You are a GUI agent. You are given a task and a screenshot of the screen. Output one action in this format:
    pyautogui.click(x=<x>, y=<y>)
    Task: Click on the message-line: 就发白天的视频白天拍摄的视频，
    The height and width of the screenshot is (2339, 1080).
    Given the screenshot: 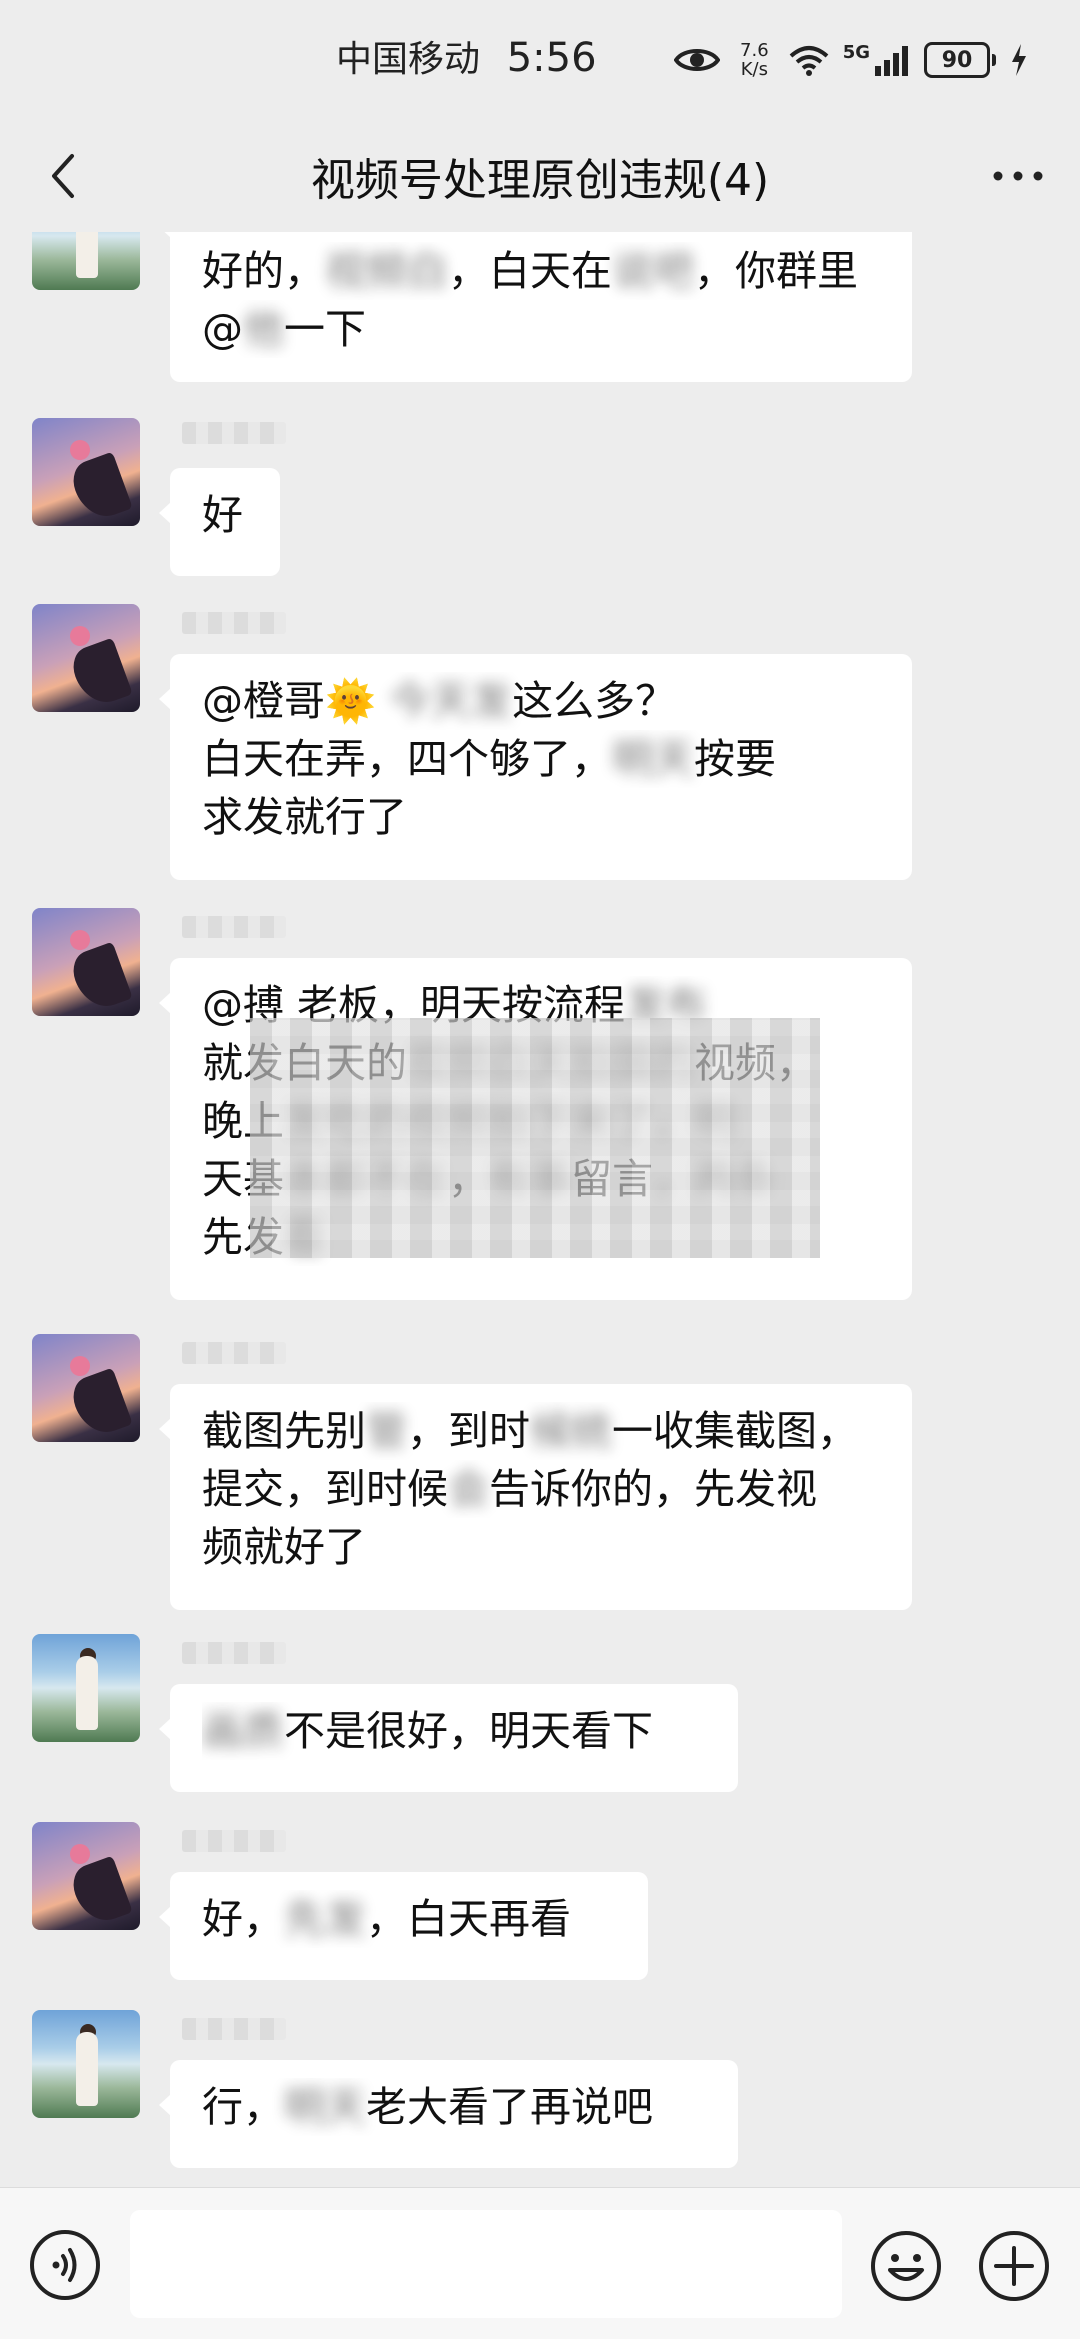 What is the action you would take?
    pyautogui.click(x=541, y=1063)
    